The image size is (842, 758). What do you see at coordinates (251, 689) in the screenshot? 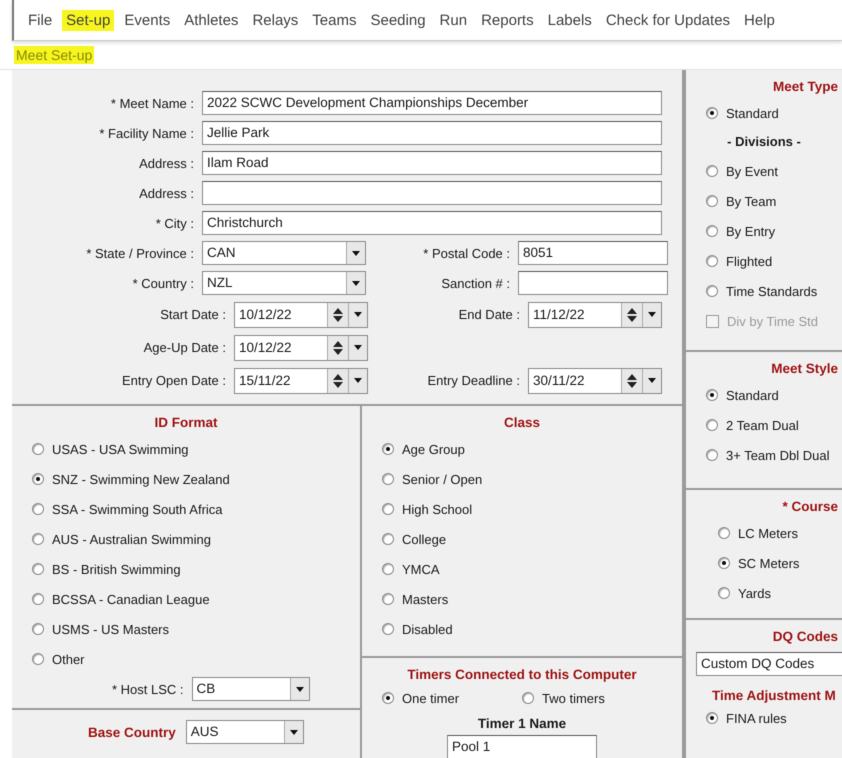
I see `dropdown-field: CB` at bounding box center [251, 689].